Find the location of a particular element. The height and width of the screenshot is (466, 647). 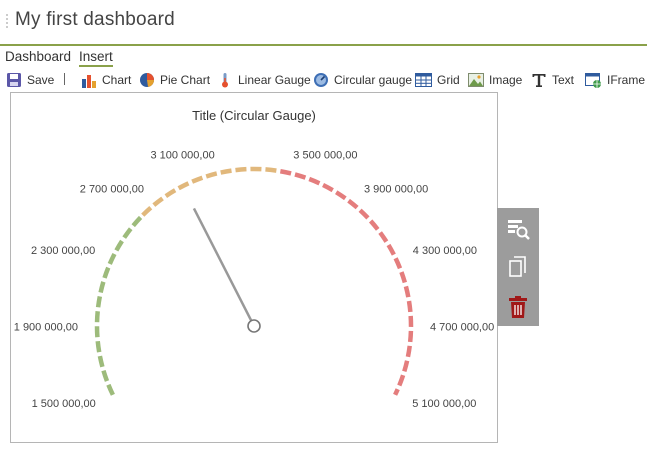

pie-chart-label: Pie Chart is located at coordinates (185, 80).